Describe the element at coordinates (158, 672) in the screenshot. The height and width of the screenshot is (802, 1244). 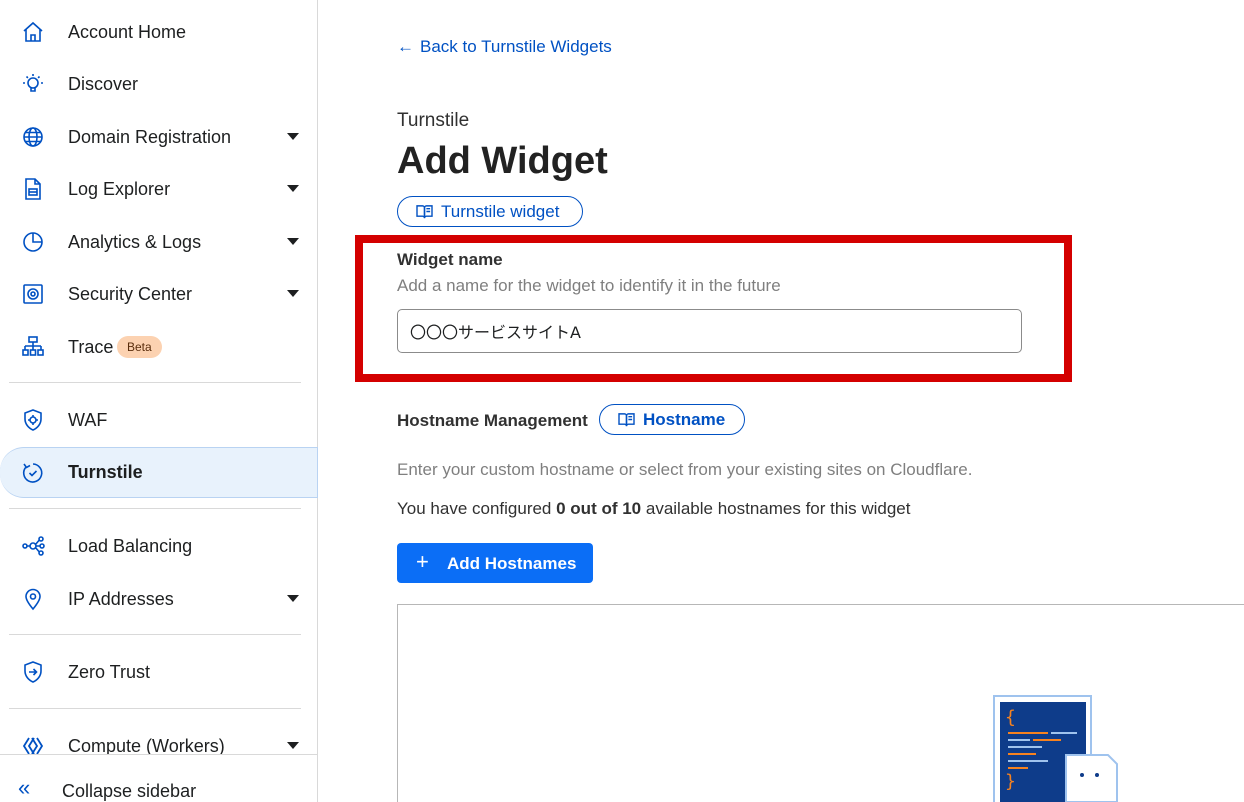
I see `sidebar-item-zero-trust: Zero Trust` at that location.